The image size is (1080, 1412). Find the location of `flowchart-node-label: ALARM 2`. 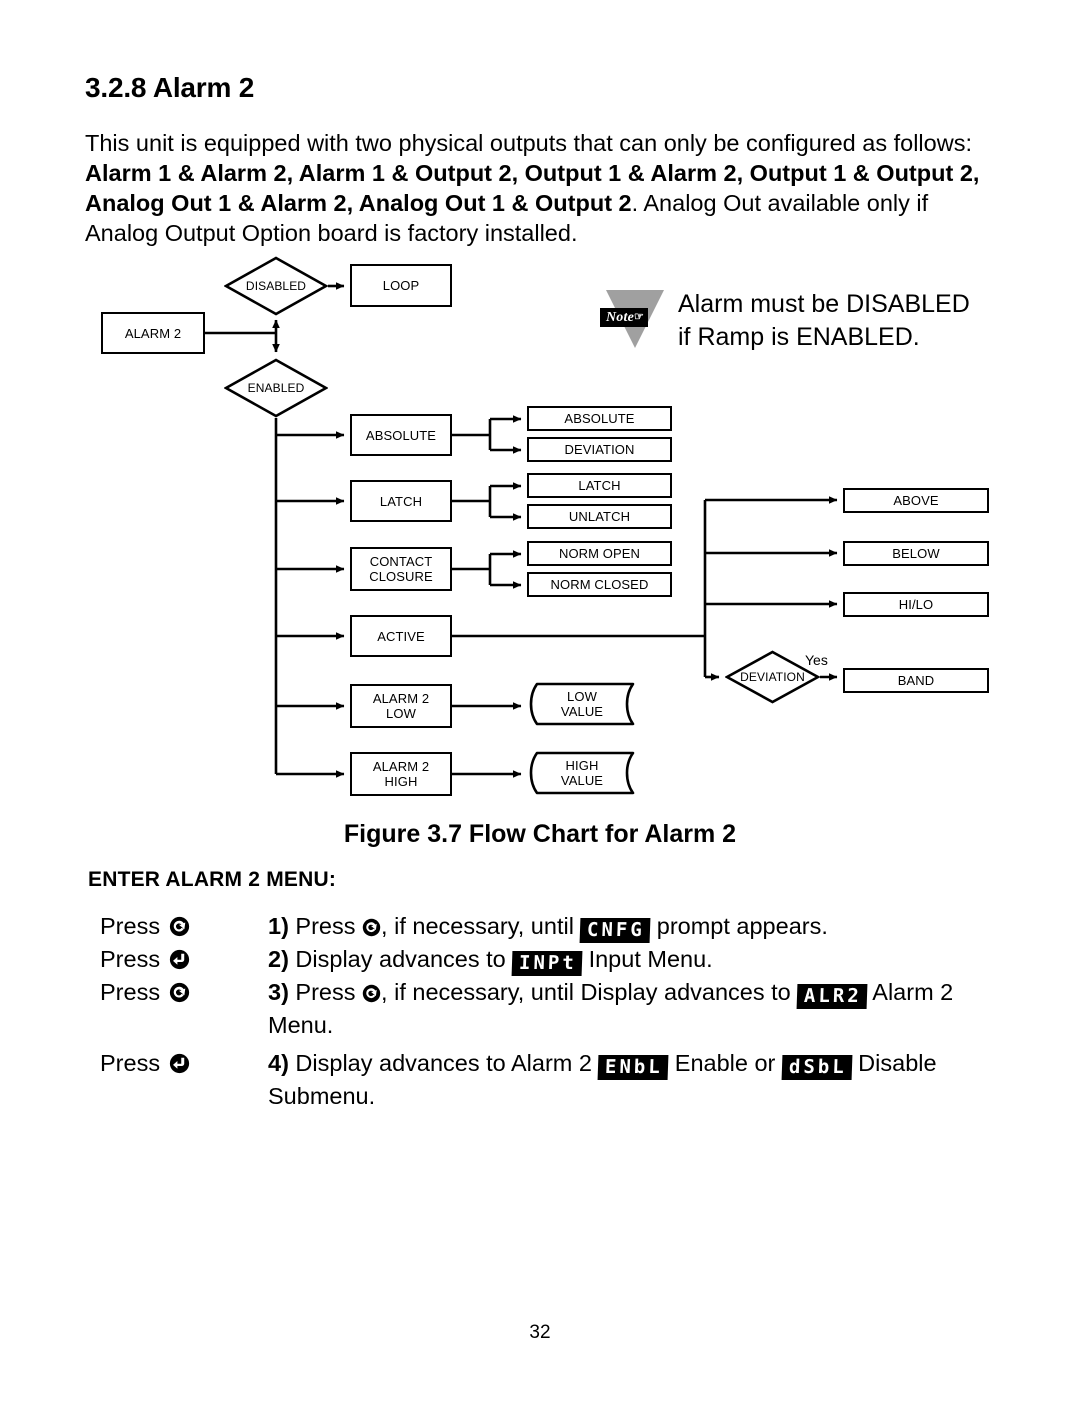

flowchart-node-label: ALARM 2 is located at coordinates (153, 333).